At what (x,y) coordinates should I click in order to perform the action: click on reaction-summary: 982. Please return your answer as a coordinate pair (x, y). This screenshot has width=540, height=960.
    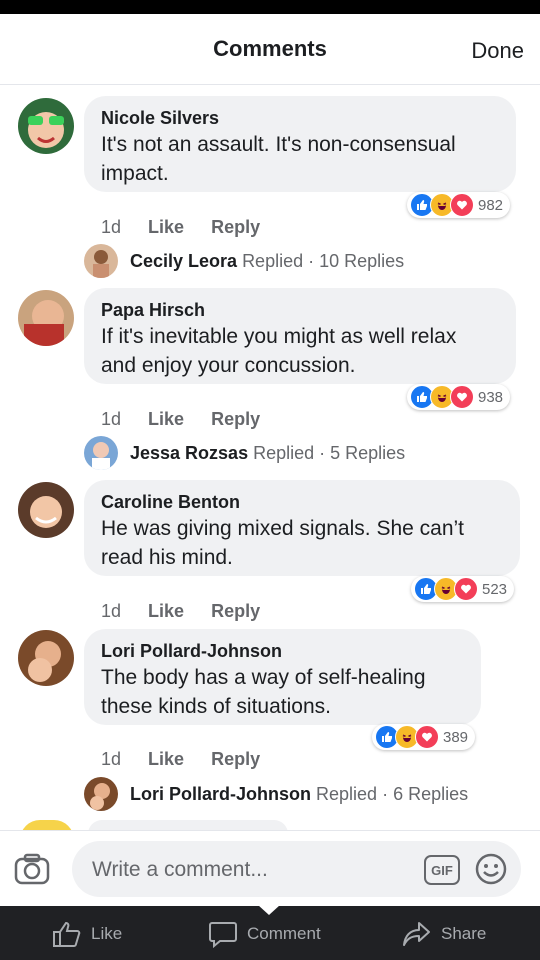
    Looking at the image, I should click on (459, 205).